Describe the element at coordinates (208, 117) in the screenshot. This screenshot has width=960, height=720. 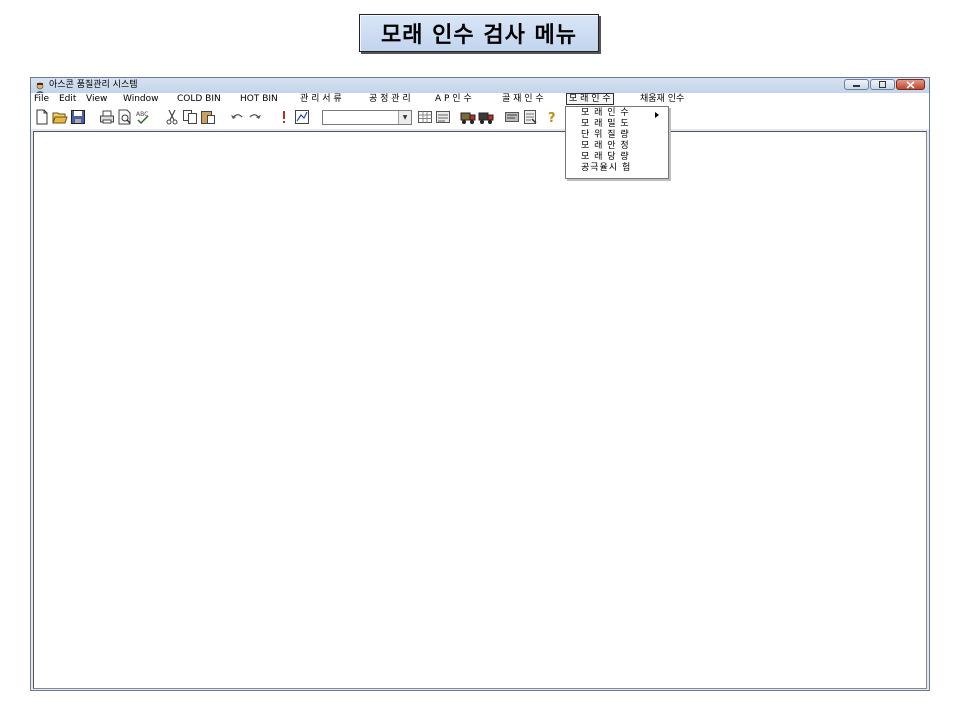
I see `paste-icon` at that location.